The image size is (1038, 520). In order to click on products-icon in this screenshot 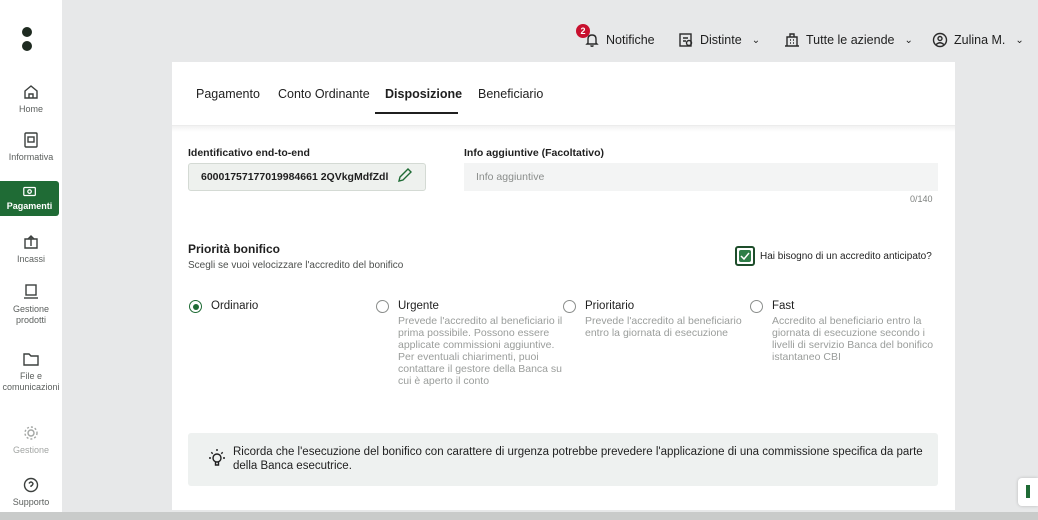, I will do `click(31, 291)`.